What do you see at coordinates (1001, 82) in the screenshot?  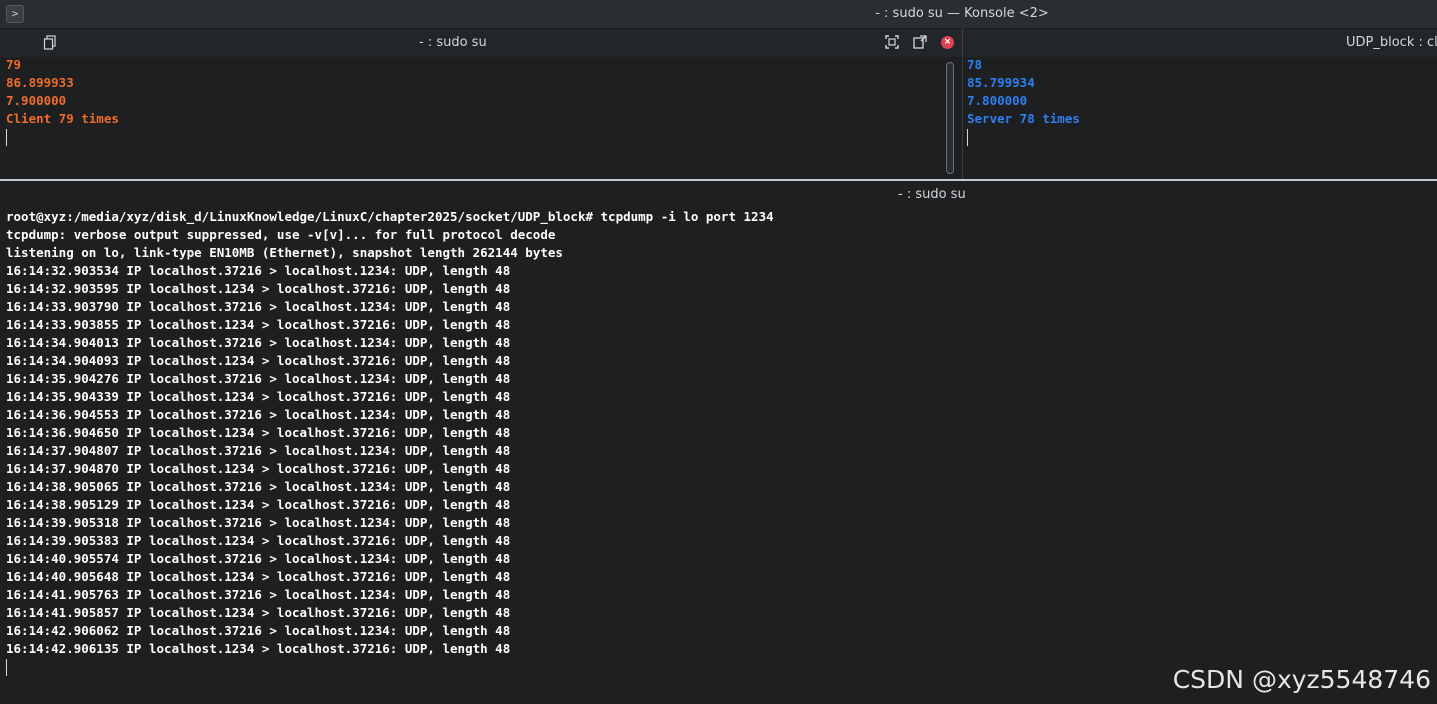 I see `server-line: 85.799934` at bounding box center [1001, 82].